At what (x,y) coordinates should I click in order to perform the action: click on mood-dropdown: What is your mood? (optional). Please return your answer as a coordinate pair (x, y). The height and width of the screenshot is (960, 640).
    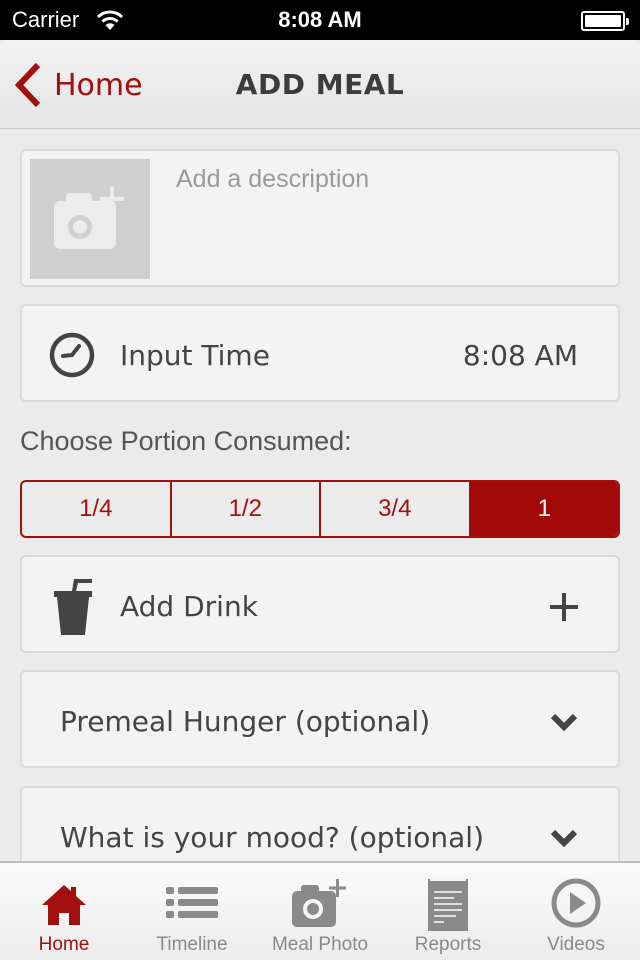
    Looking at the image, I should click on (320, 823).